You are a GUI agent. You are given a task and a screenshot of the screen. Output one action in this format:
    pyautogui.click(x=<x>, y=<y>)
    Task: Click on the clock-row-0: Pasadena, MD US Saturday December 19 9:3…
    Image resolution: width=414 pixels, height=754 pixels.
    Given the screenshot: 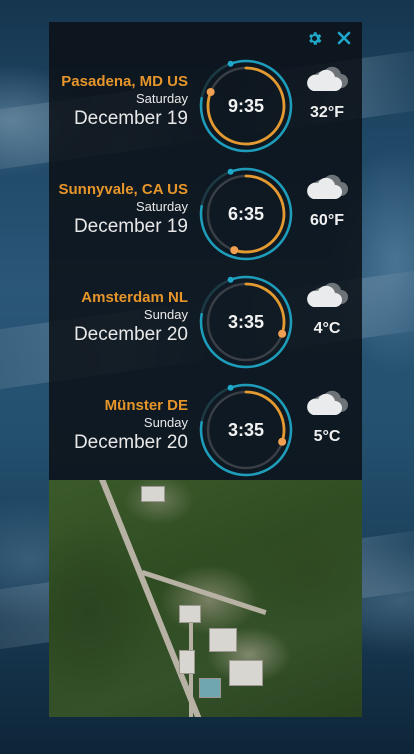 What is the action you would take?
    pyautogui.click(x=205, y=112)
    